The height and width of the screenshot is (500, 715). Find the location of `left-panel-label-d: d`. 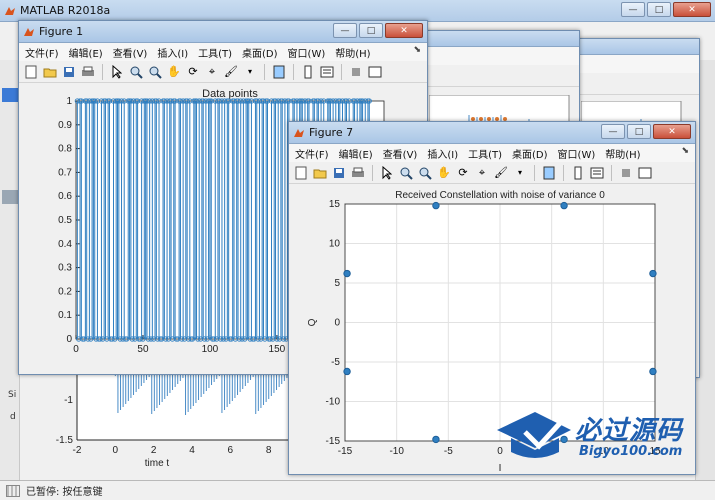

left-panel-label-d: d is located at coordinates (13, 417).